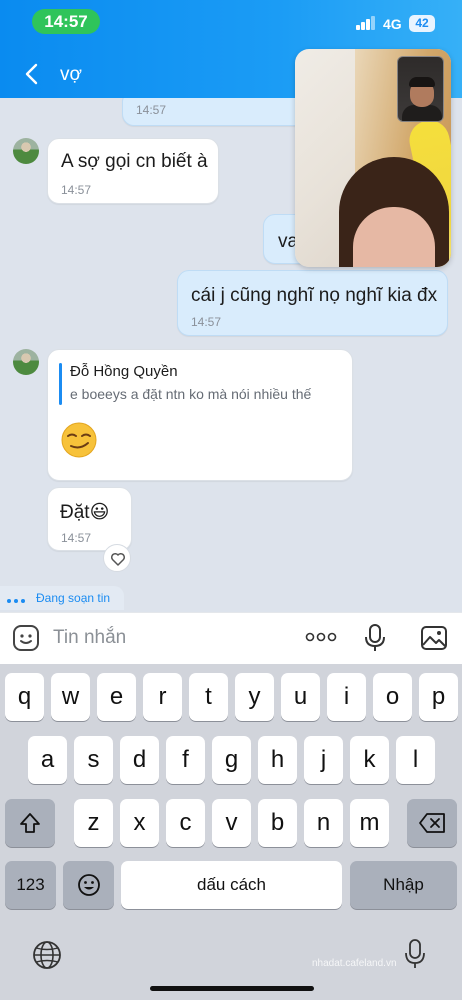 The height and width of the screenshot is (1000, 462). Describe the element at coordinates (392, 24) in the screenshot. I see `network-type: 4G` at that location.